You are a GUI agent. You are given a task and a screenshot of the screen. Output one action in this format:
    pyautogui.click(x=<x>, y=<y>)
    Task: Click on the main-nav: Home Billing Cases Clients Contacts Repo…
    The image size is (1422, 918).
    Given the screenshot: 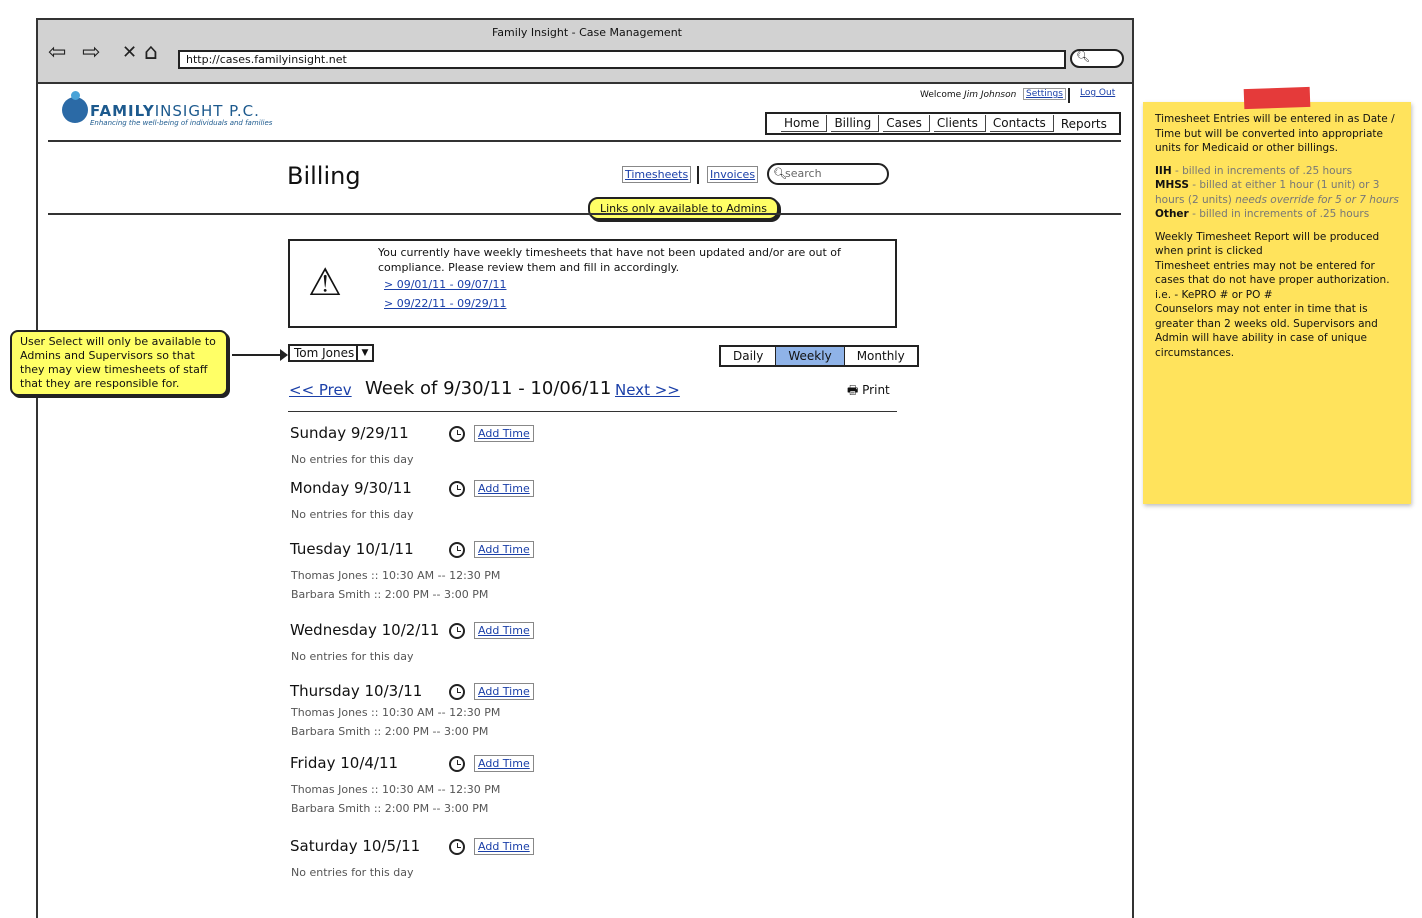 What is the action you would take?
    pyautogui.click(x=943, y=123)
    